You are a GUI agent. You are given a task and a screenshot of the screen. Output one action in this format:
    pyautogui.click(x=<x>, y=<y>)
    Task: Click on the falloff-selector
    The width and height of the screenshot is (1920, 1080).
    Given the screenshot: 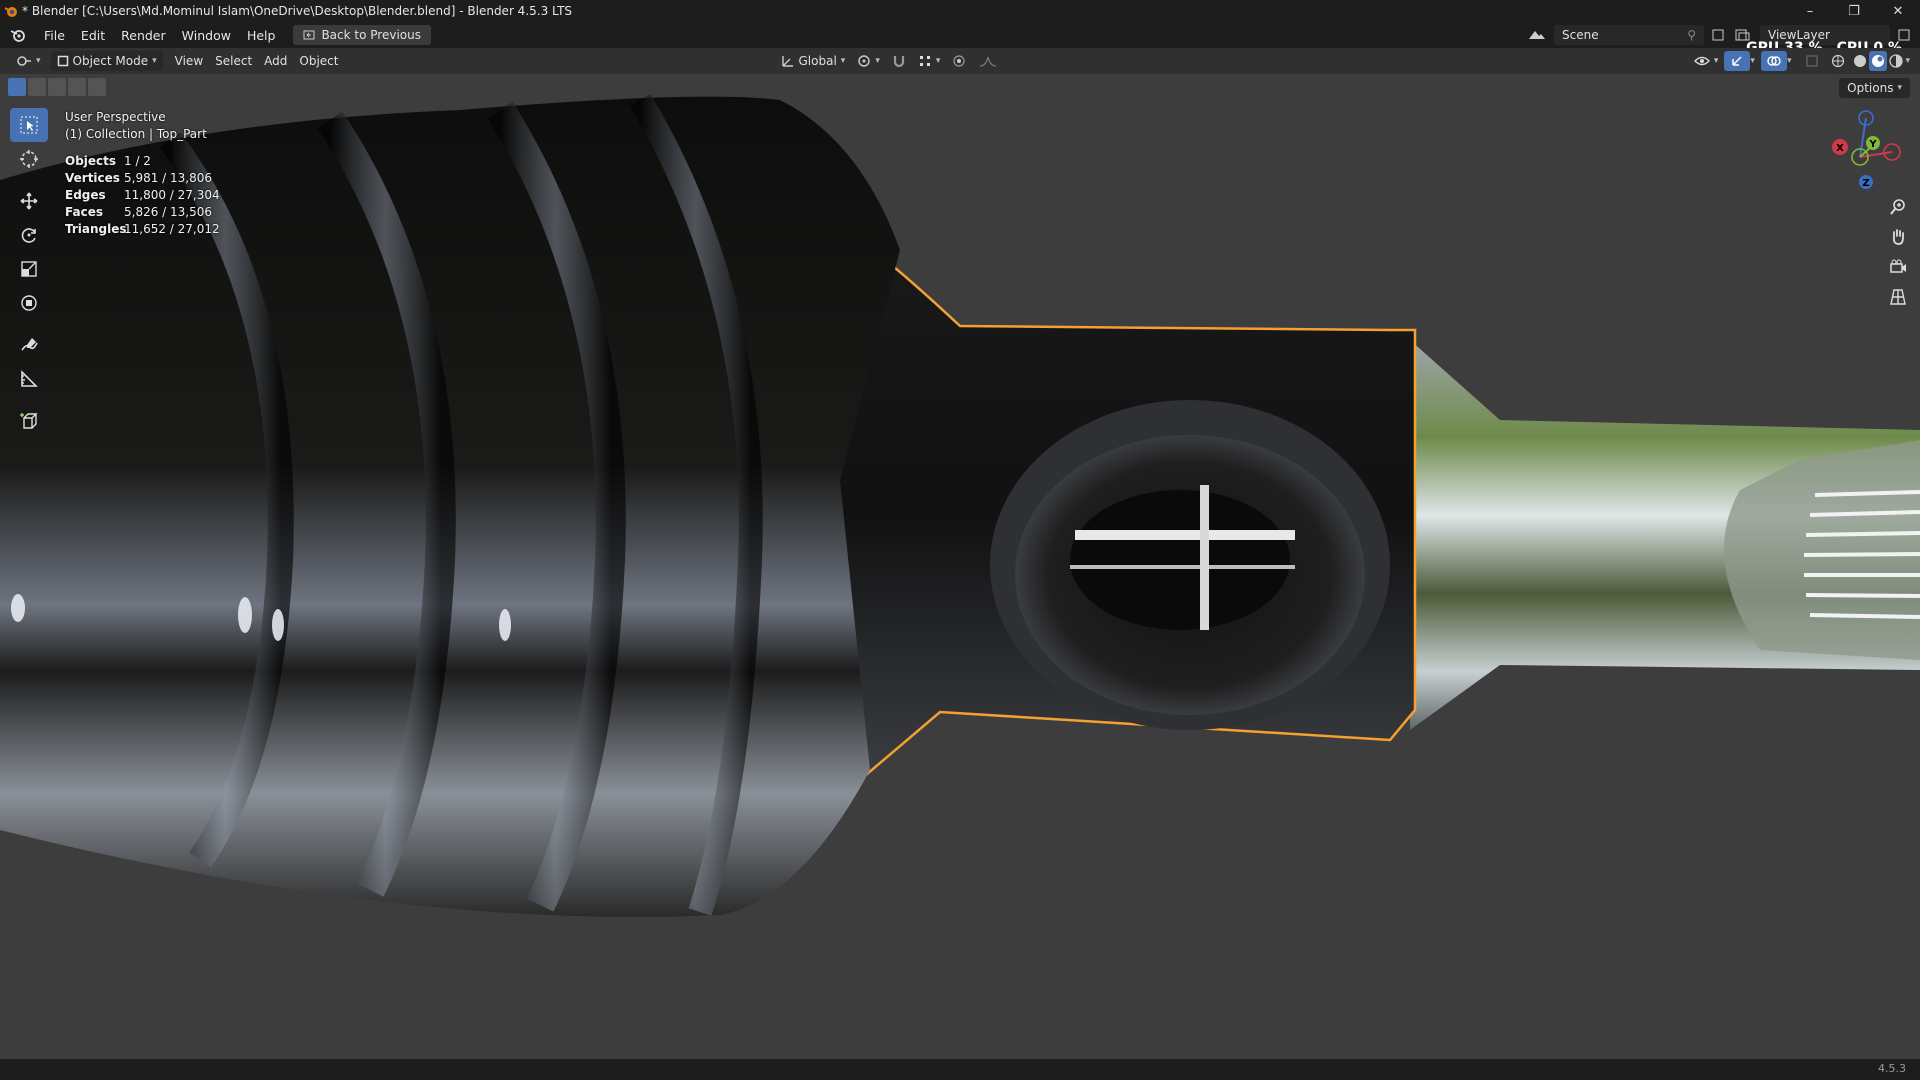 What is the action you would take?
    pyautogui.click(x=988, y=61)
    